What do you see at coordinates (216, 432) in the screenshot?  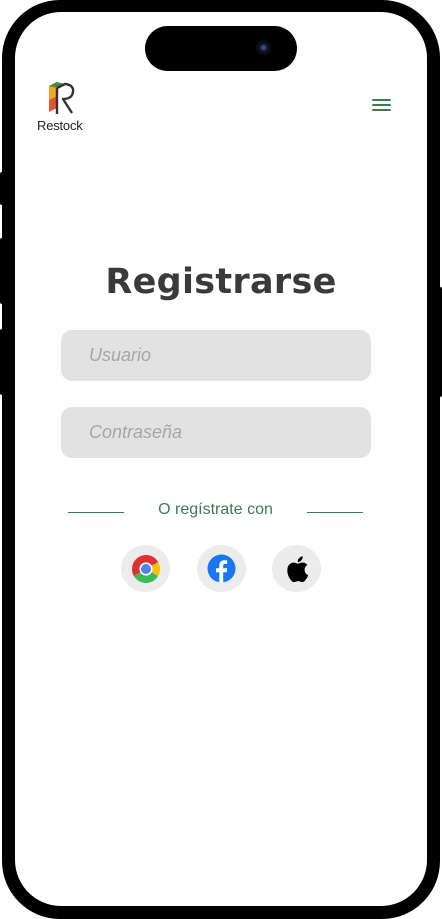 I see `password-input` at bounding box center [216, 432].